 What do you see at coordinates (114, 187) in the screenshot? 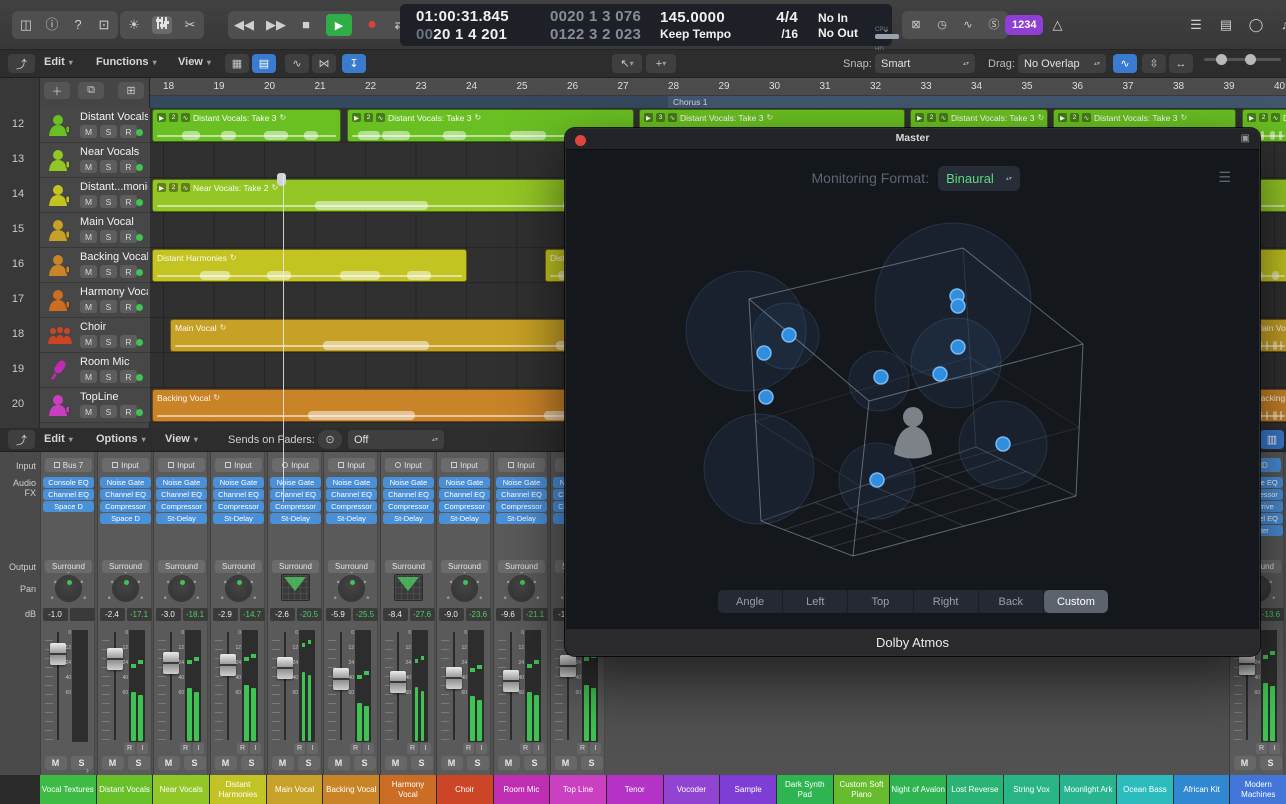
I see `track-name: Distant...monies` at bounding box center [114, 187].